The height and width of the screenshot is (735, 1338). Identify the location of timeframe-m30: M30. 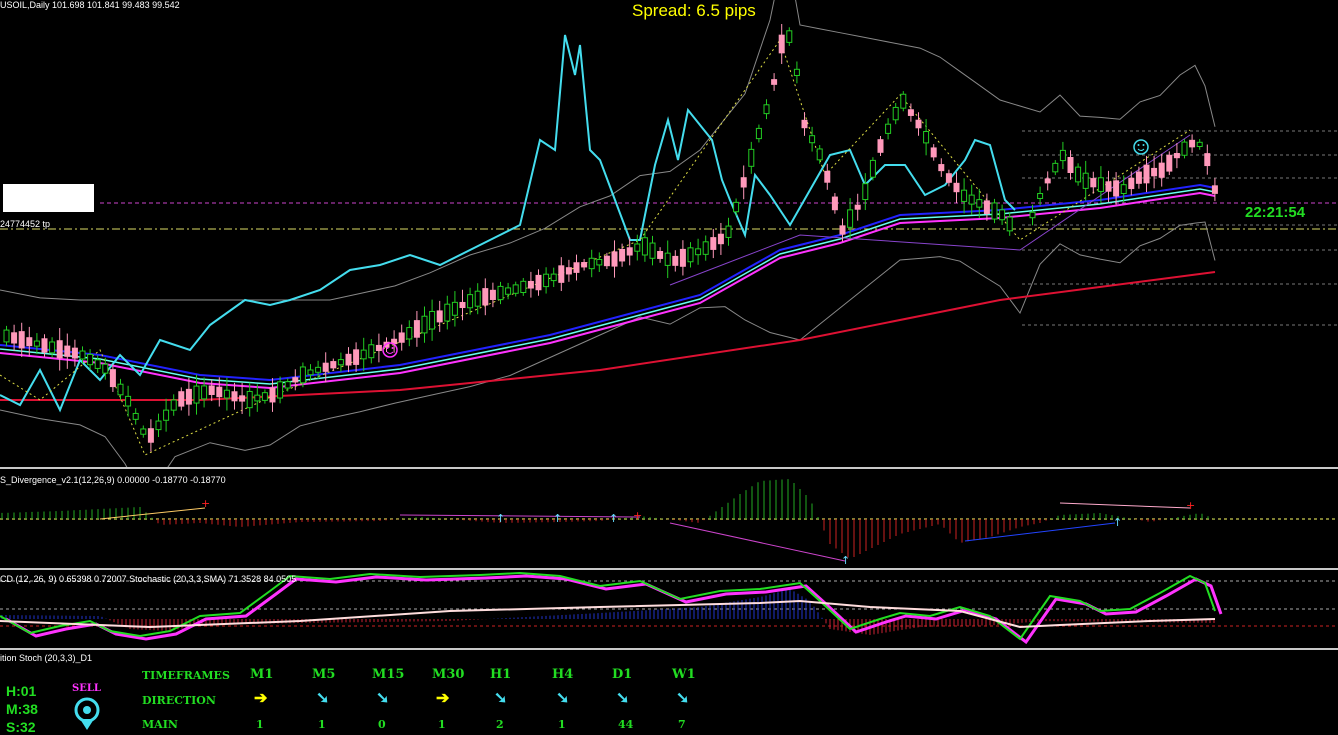
(448, 674).